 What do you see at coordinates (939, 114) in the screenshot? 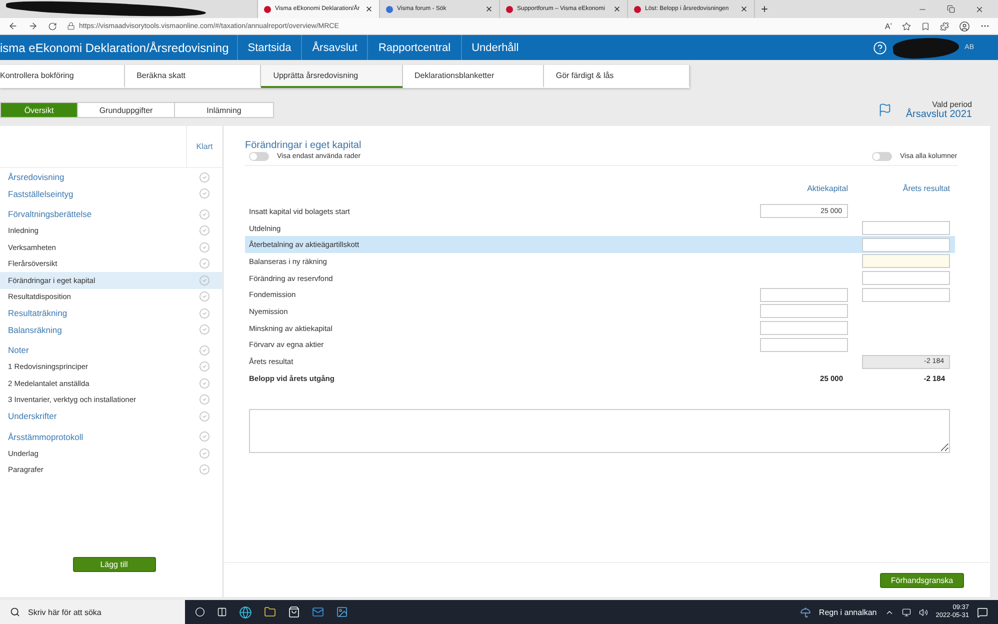
I see `period-value: Årsavslut 2021` at bounding box center [939, 114].